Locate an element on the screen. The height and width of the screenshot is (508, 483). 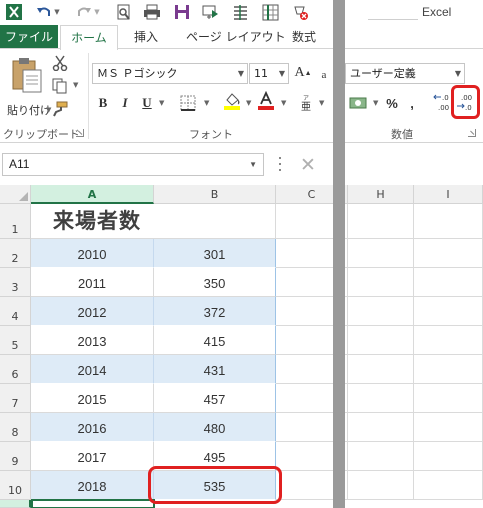
cell-h7 is located at coordinates (381, 398).